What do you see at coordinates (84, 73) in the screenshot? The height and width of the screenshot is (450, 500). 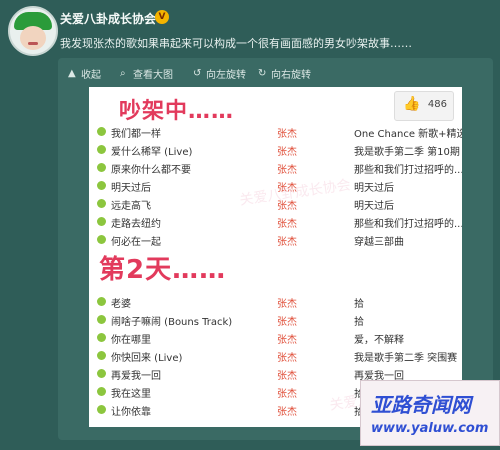 I see `collapse-button: ▲ 收起` at bounding box center [84, 73].